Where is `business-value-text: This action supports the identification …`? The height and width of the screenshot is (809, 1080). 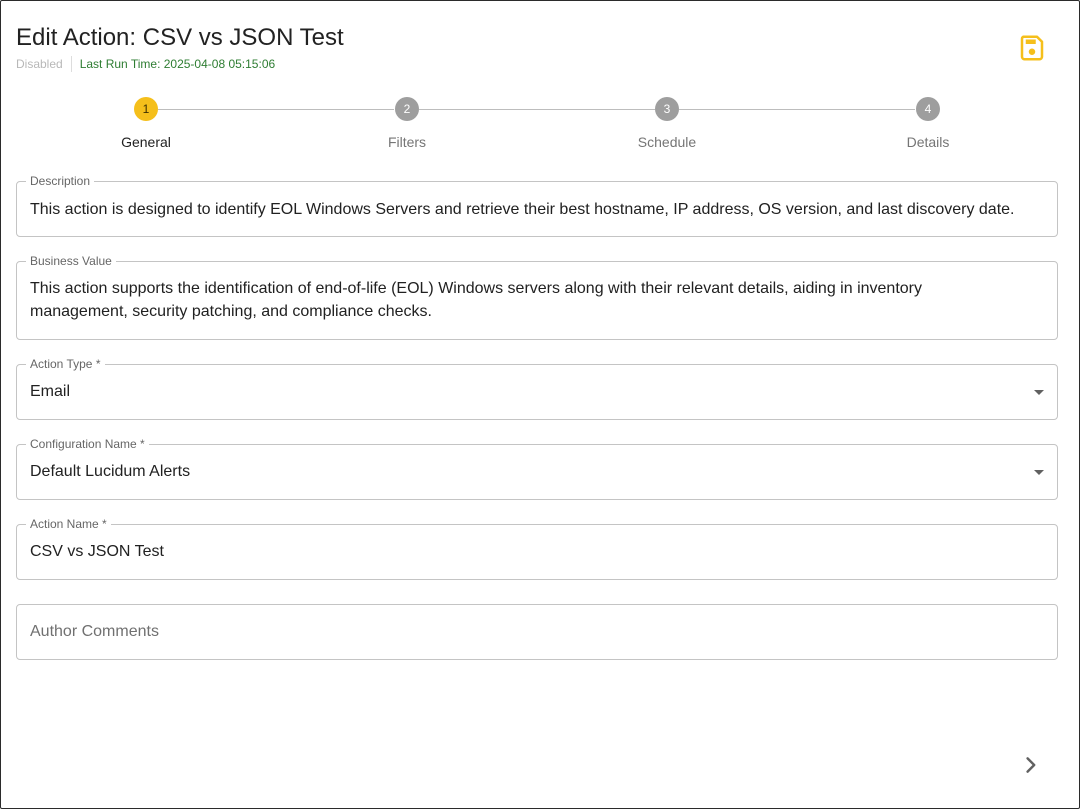 business-value-text: This action supports the identification … is located at coordinates (476, 300).